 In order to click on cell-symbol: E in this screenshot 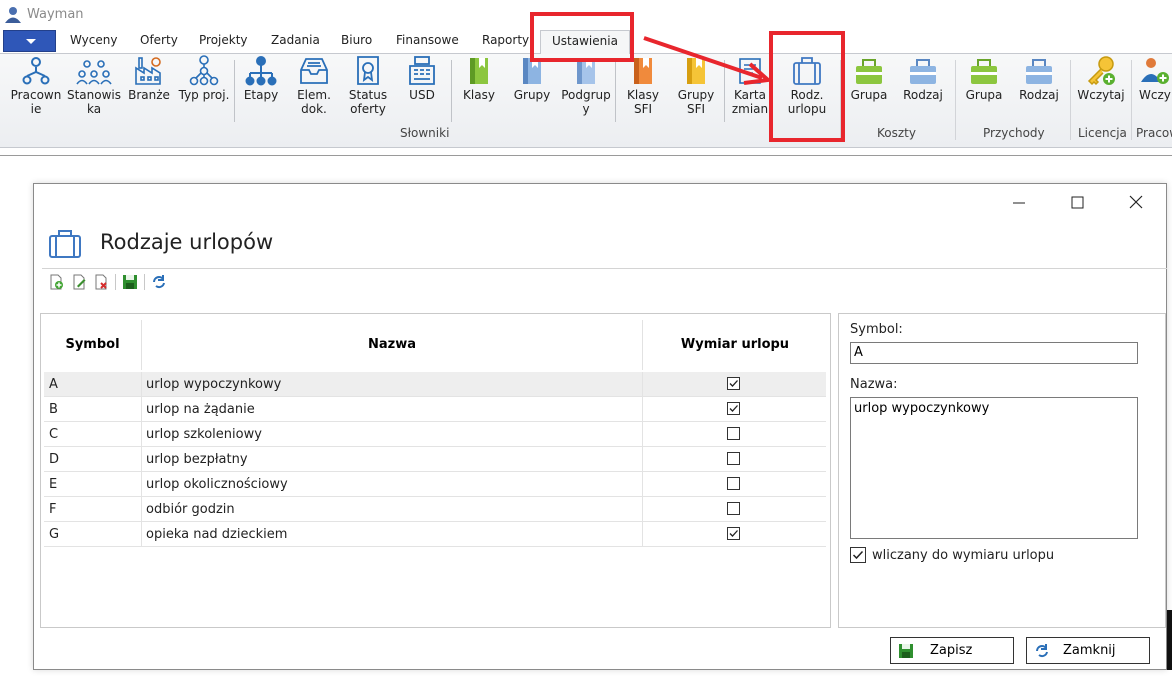, I will do `click(53, 484)`.